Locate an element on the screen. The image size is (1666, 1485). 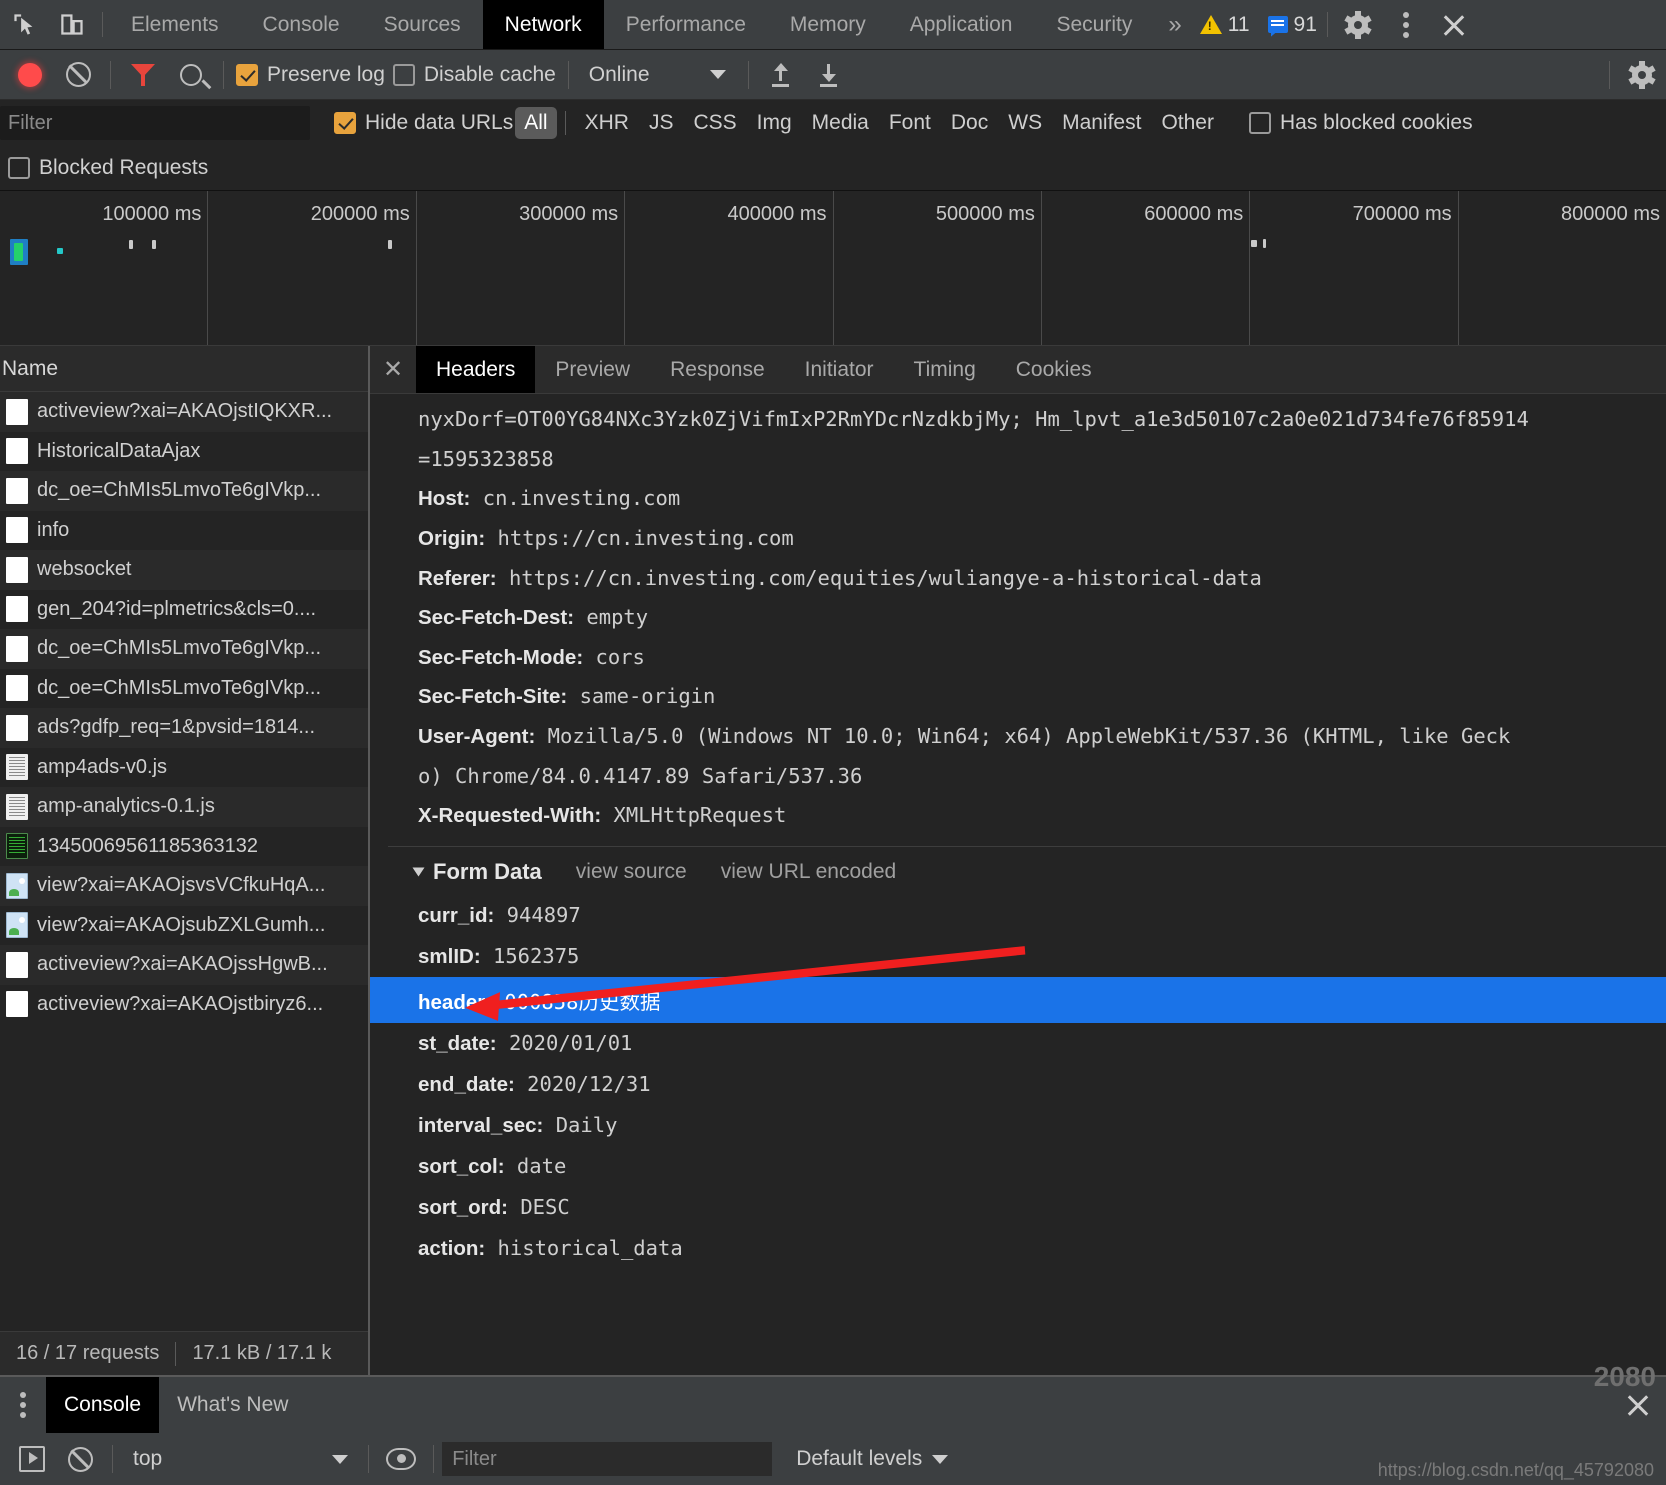
preserve-log-checkbox: Preserve log is located at coordinates (310, 75).